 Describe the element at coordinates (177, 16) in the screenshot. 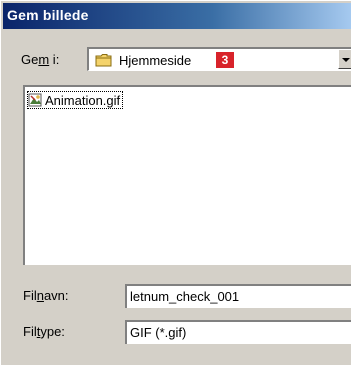

I see `title-bar: Gem billede` at that location.